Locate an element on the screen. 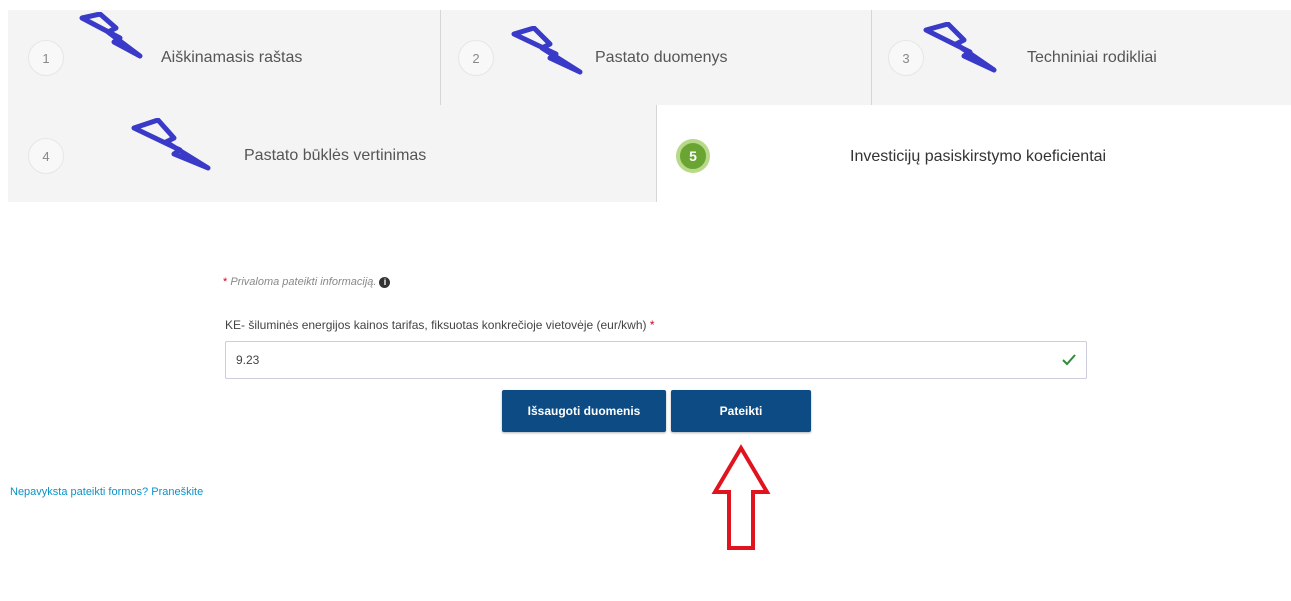  up-arrow-icon is located at coordinates (741, 497).